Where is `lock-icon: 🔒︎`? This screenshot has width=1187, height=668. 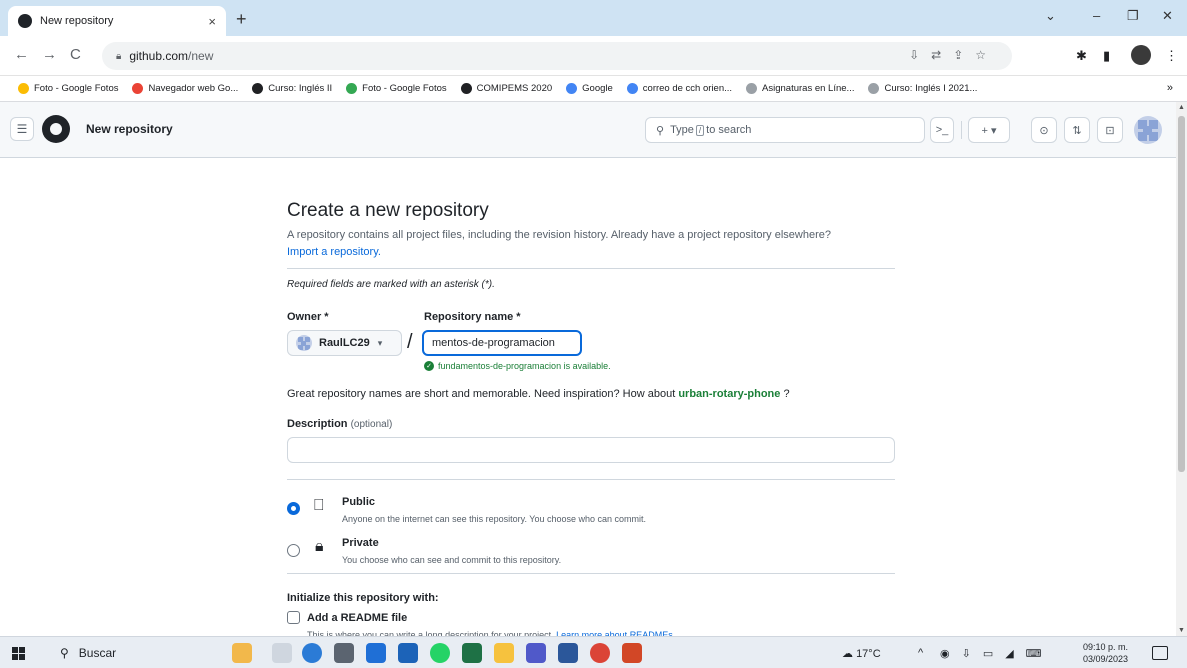
lock-icon: 🔒︎ is located at coordinates (319, 546).